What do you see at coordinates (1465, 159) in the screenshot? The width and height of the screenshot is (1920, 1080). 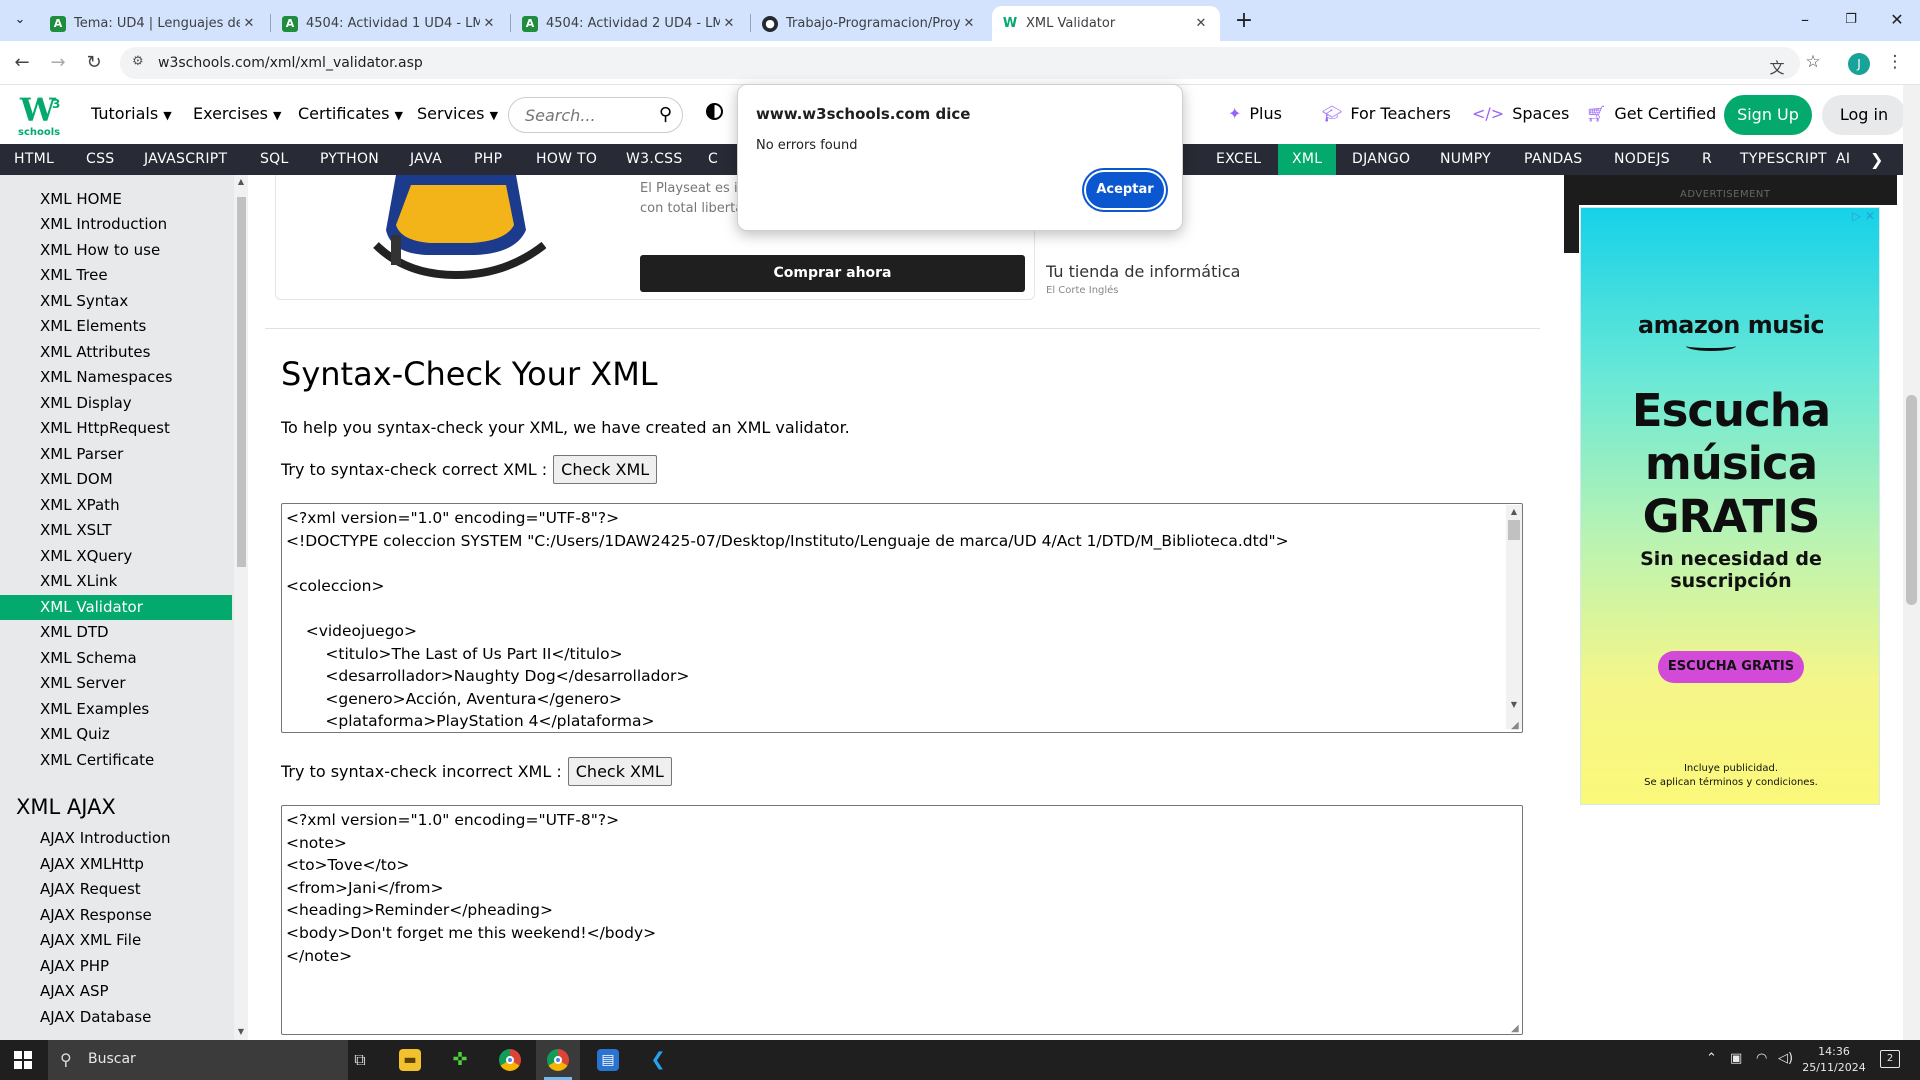 I see `subnav-numpy: NUMPY` at bounding box center [1465, 159].